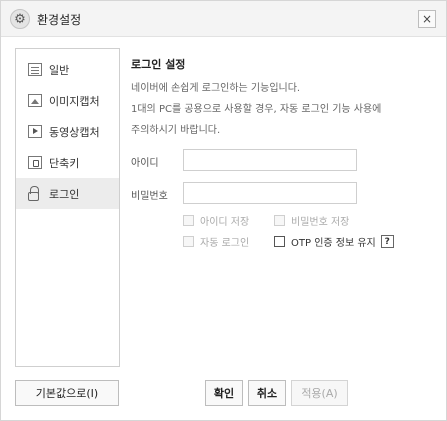  I want to click on defaults-button: 기본값으로(I), so click(67, 393).